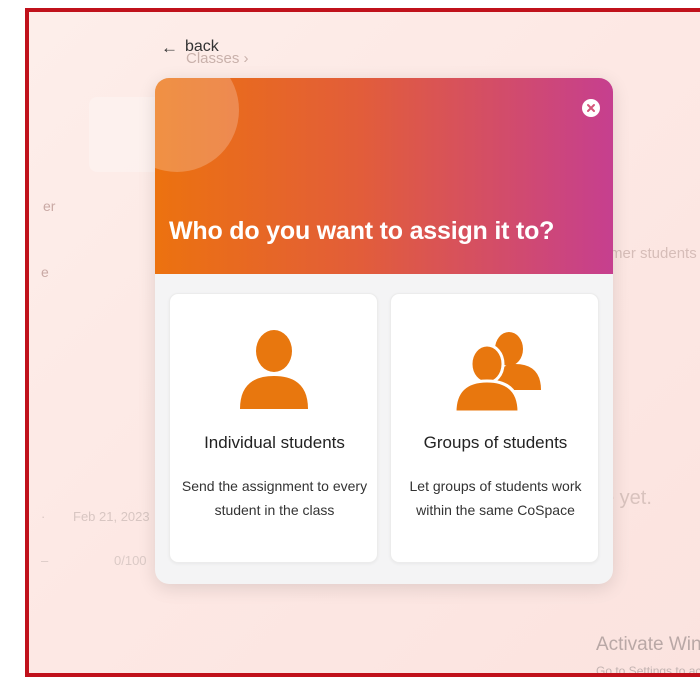  What do you see at coordinates (648, 644) in the screenshot?
I see `activate-windows-title: Activate Windows` at bounding box center [648, 644].